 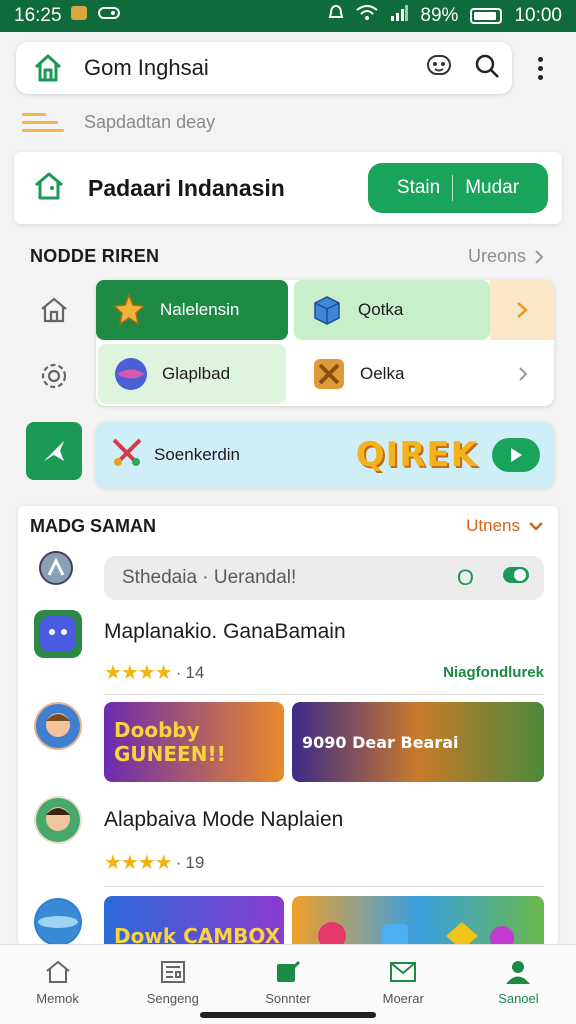 What do you see at coordinates (129, 310) in the screenshot?
I see `star-badge-icon` at bounding box center [129, 310].